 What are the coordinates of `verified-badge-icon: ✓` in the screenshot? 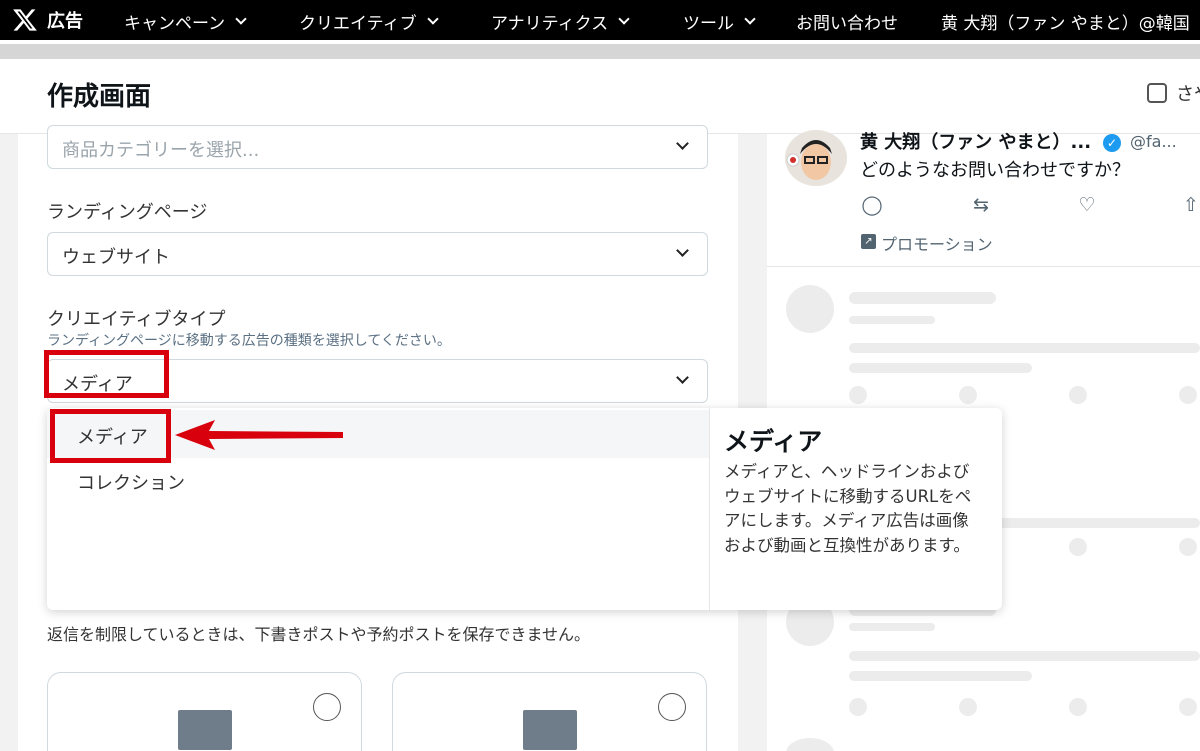 It's located at (1112, 143).